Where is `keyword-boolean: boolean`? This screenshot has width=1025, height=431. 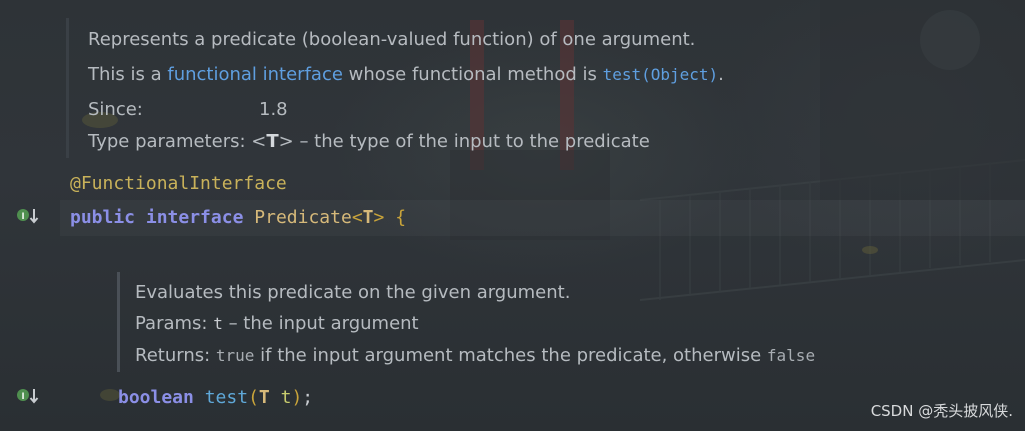
keyword-boolean: boolean is located at coordinates (156, 397).